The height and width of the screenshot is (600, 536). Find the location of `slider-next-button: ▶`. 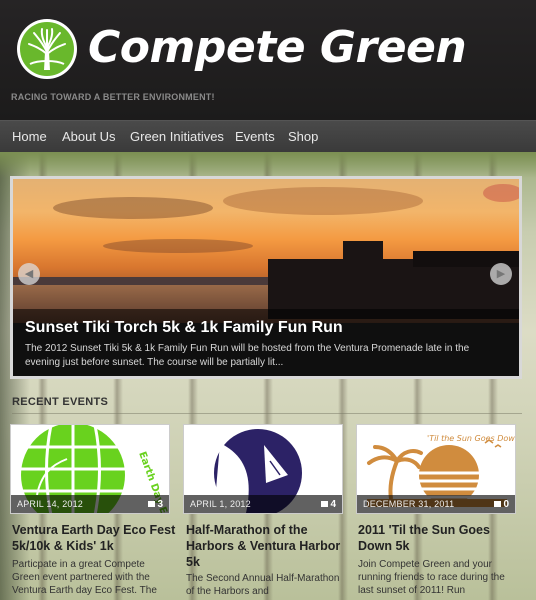

slider-next-button: ▶ is located at coordinates (501, 274).